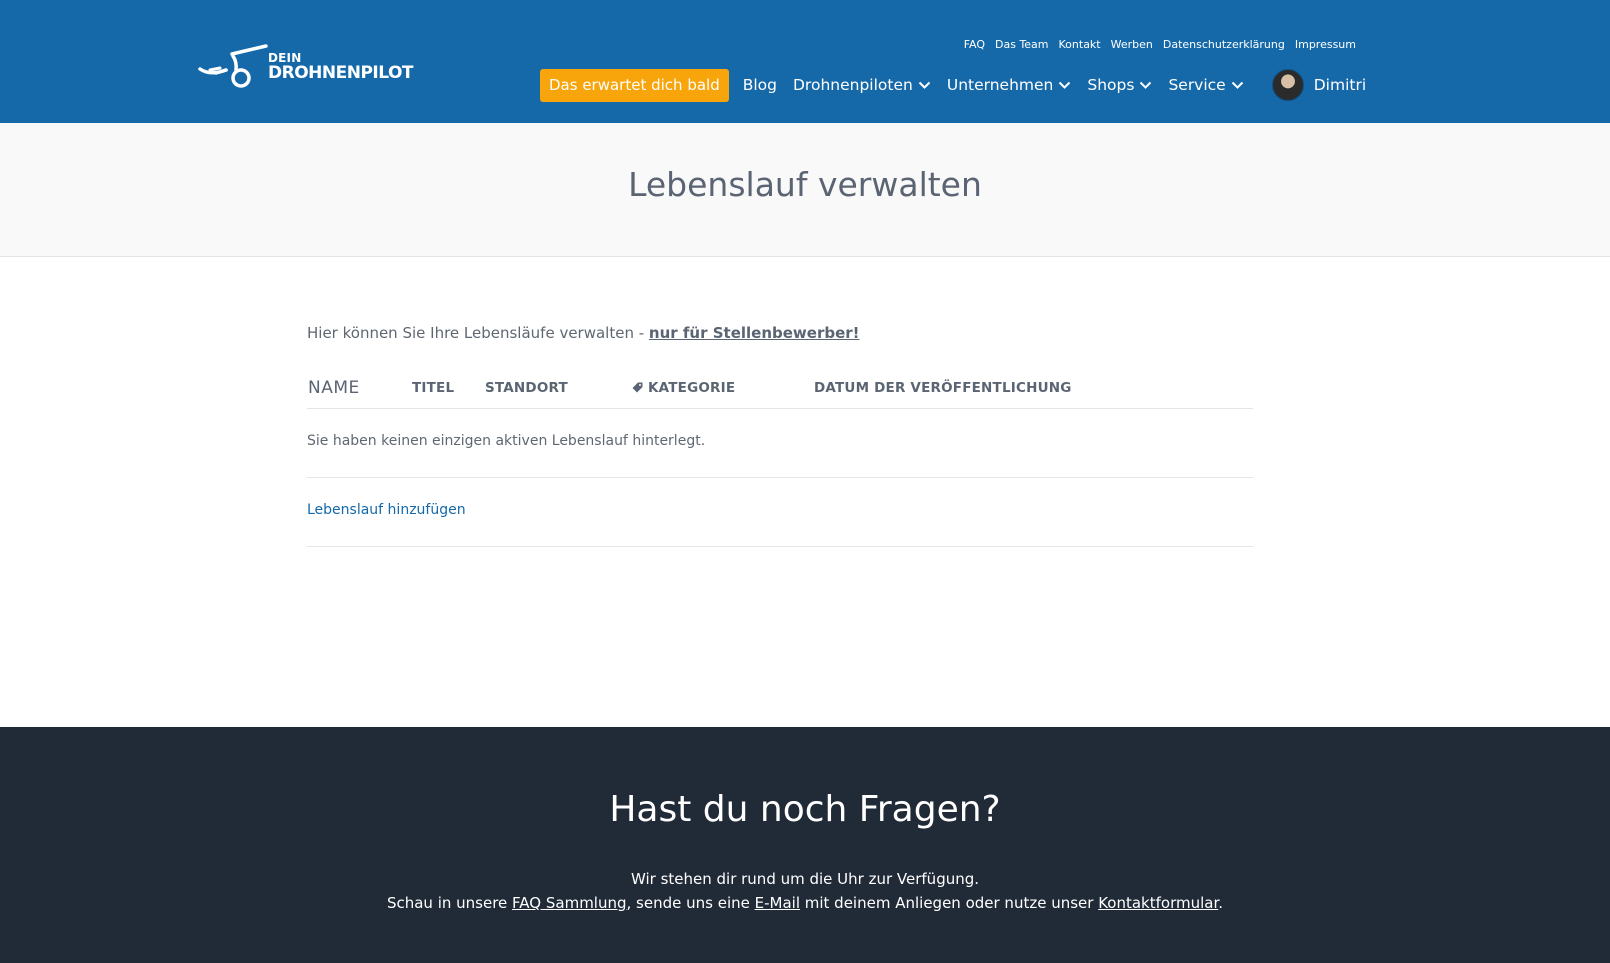  I want to click on footer-text-part: Schau in unsere, so click(449, 903).